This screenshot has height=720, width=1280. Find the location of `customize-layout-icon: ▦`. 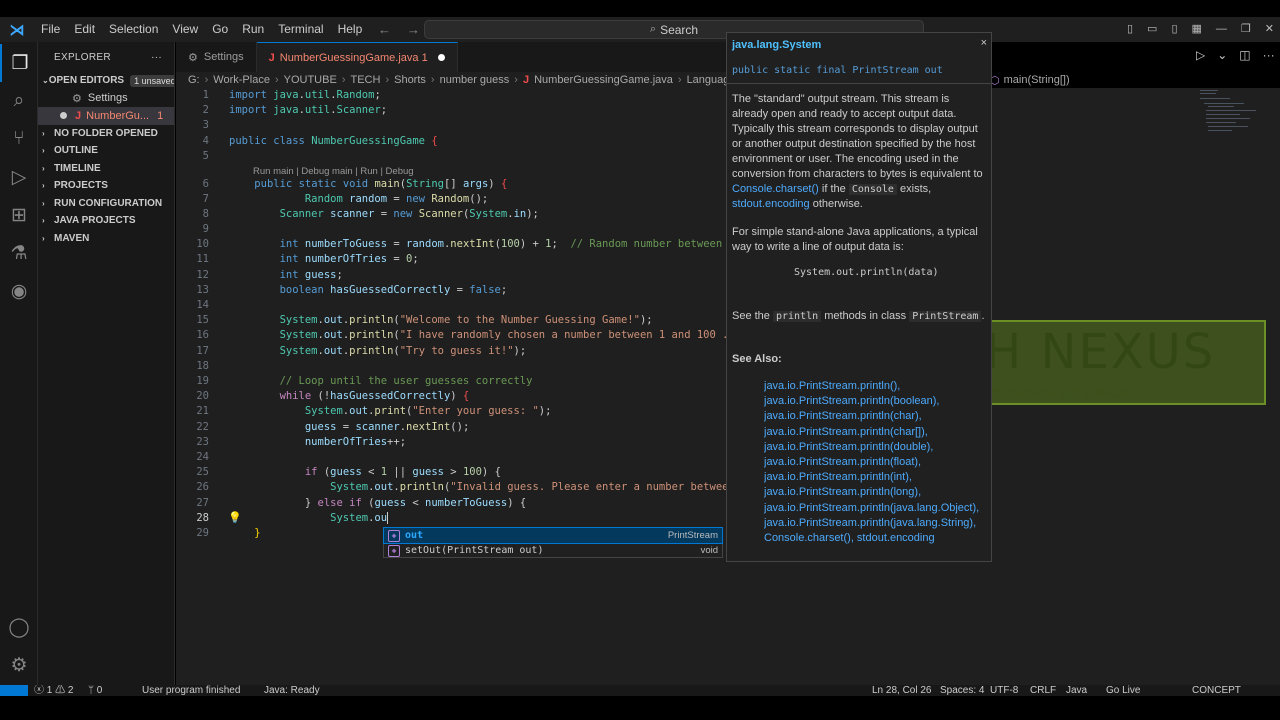

customize-layout-icon: ▦ is located at coordinates (1197, 29).